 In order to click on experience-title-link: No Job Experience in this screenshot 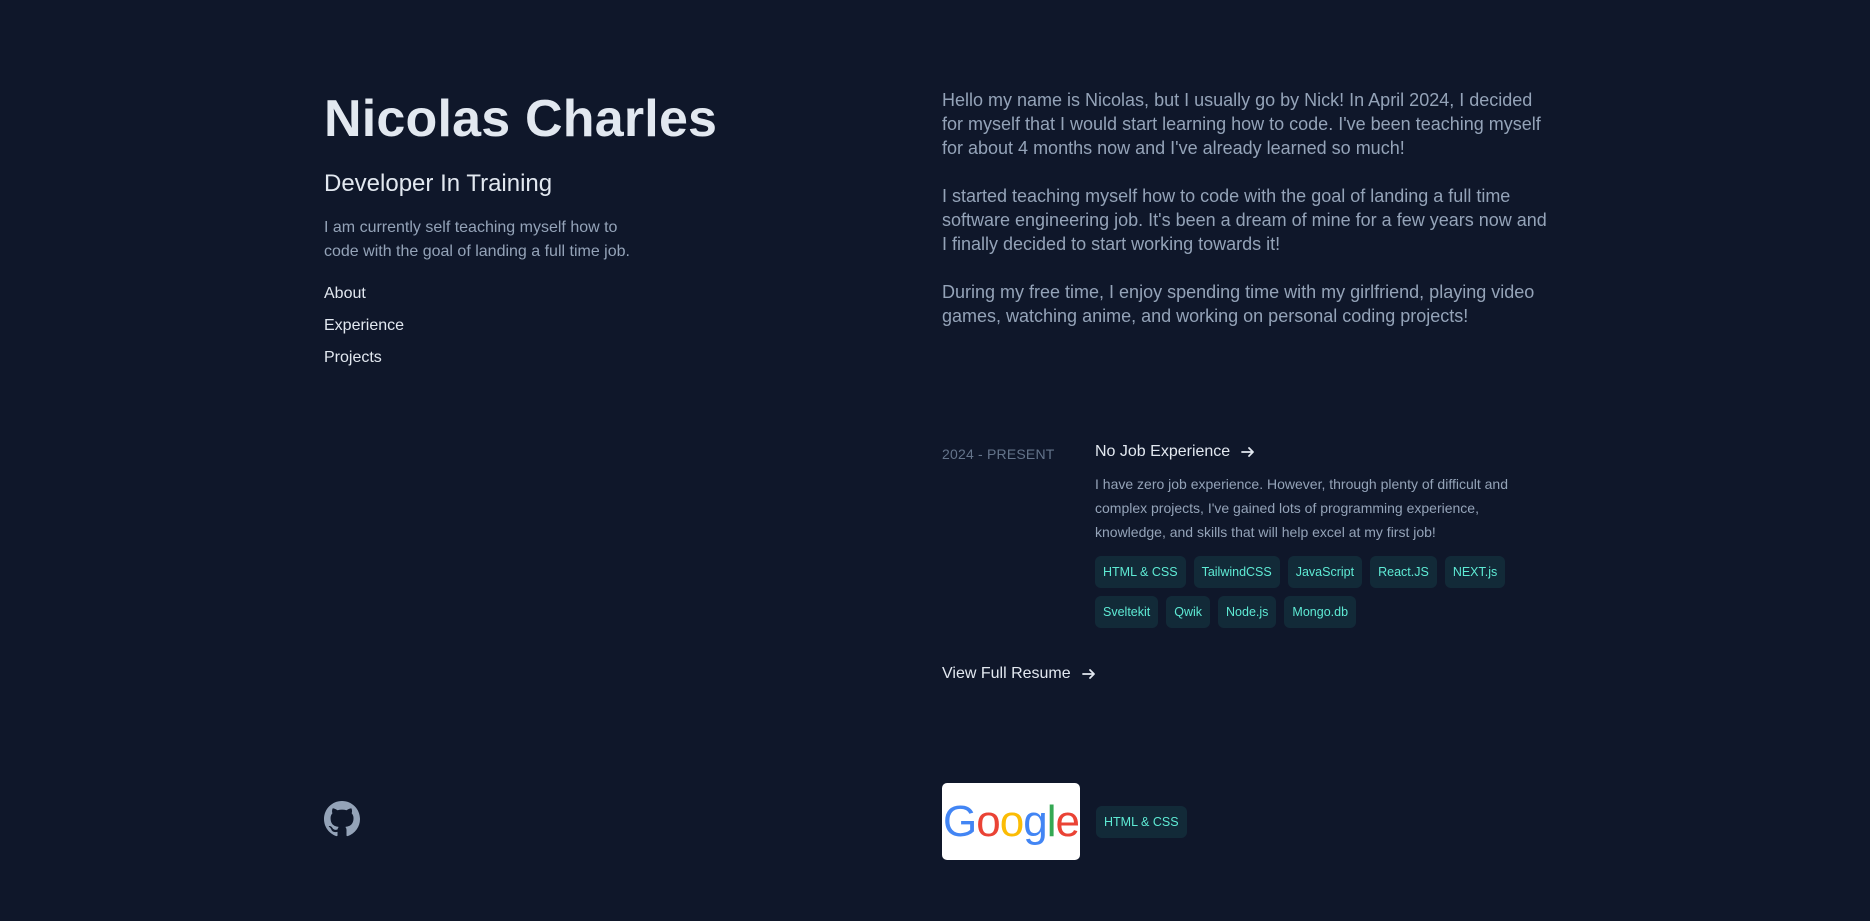, I will do `click(1175, 452)`.